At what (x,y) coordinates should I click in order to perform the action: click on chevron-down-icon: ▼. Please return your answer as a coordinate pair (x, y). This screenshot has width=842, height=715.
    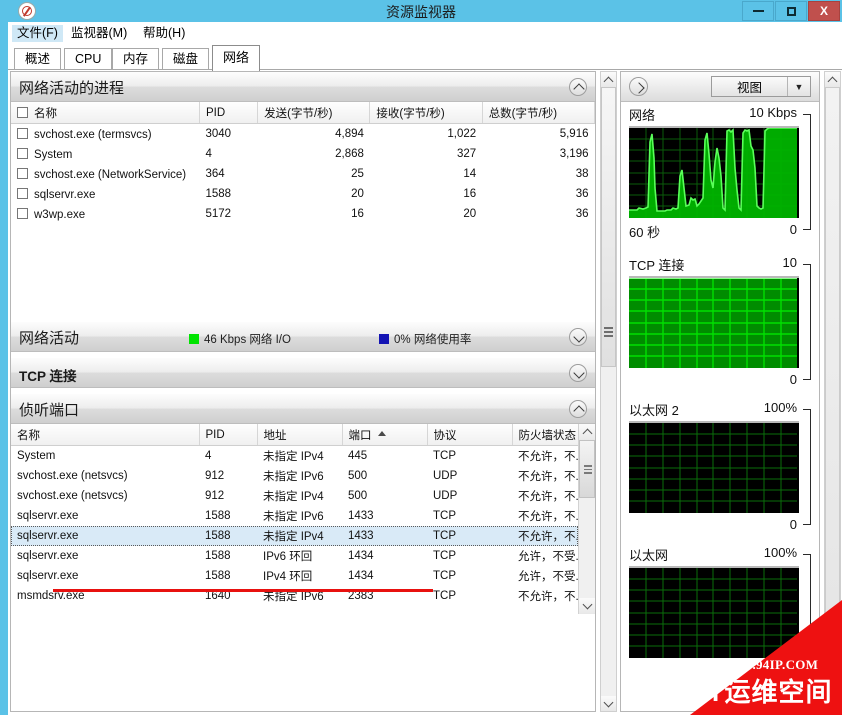
    Looking at the image, I should click on (799, 86).